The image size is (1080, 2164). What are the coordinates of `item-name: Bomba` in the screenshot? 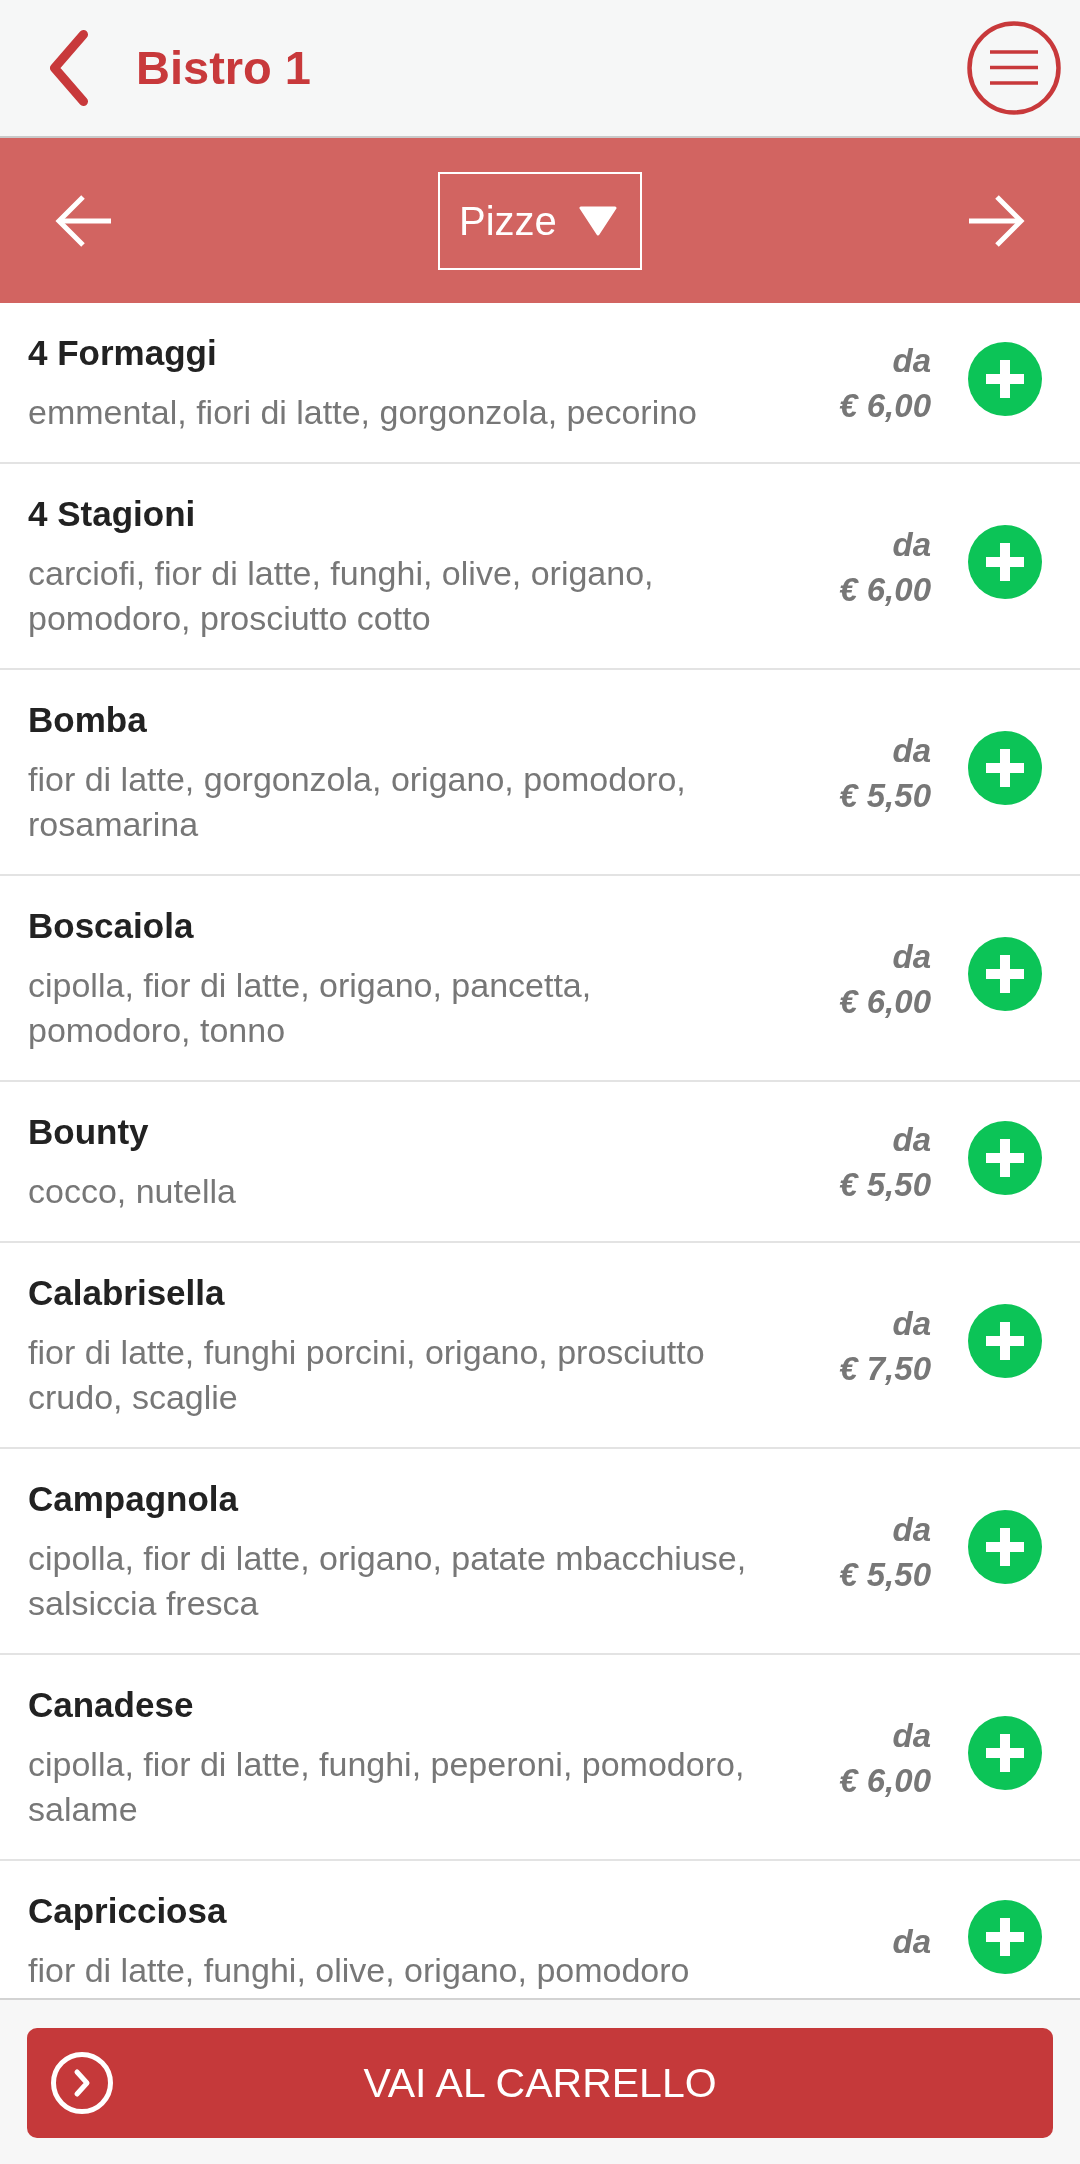 It's located at (87, 720).